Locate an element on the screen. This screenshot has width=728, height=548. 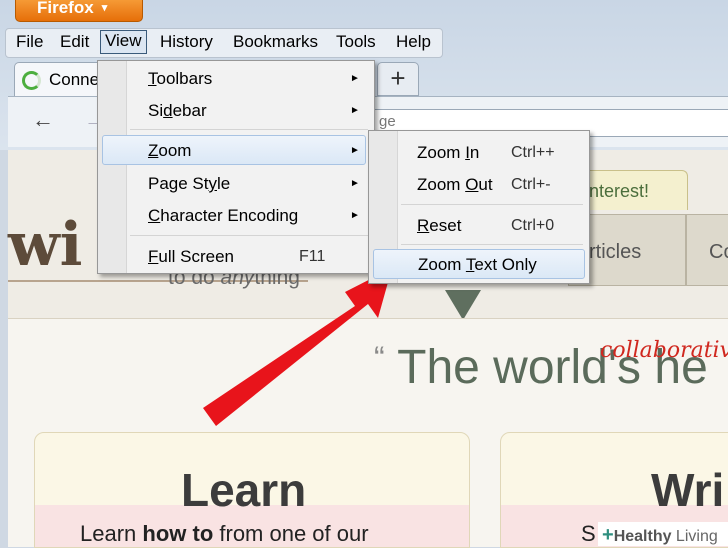
menu-item-reset: Reset is located at coordinates (439, 226).